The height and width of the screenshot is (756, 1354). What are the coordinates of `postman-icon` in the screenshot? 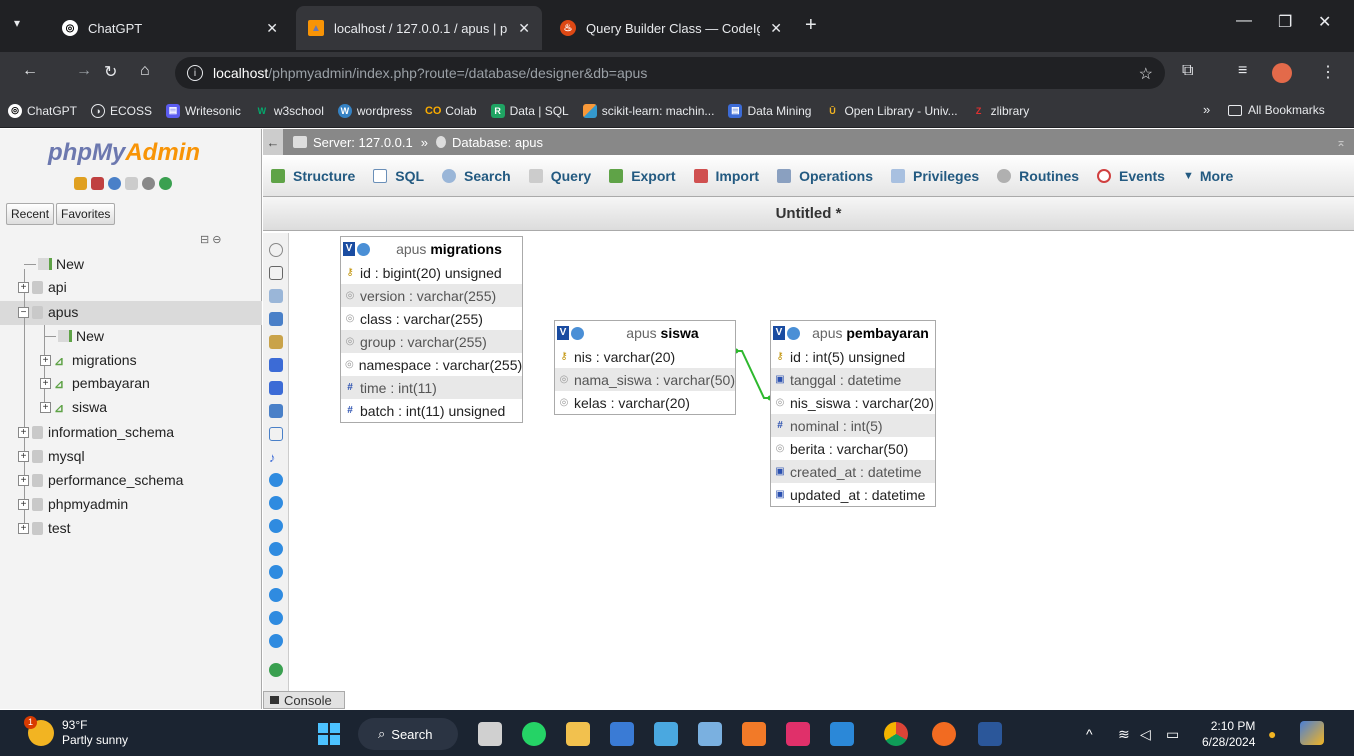 It's located at (944, 734).